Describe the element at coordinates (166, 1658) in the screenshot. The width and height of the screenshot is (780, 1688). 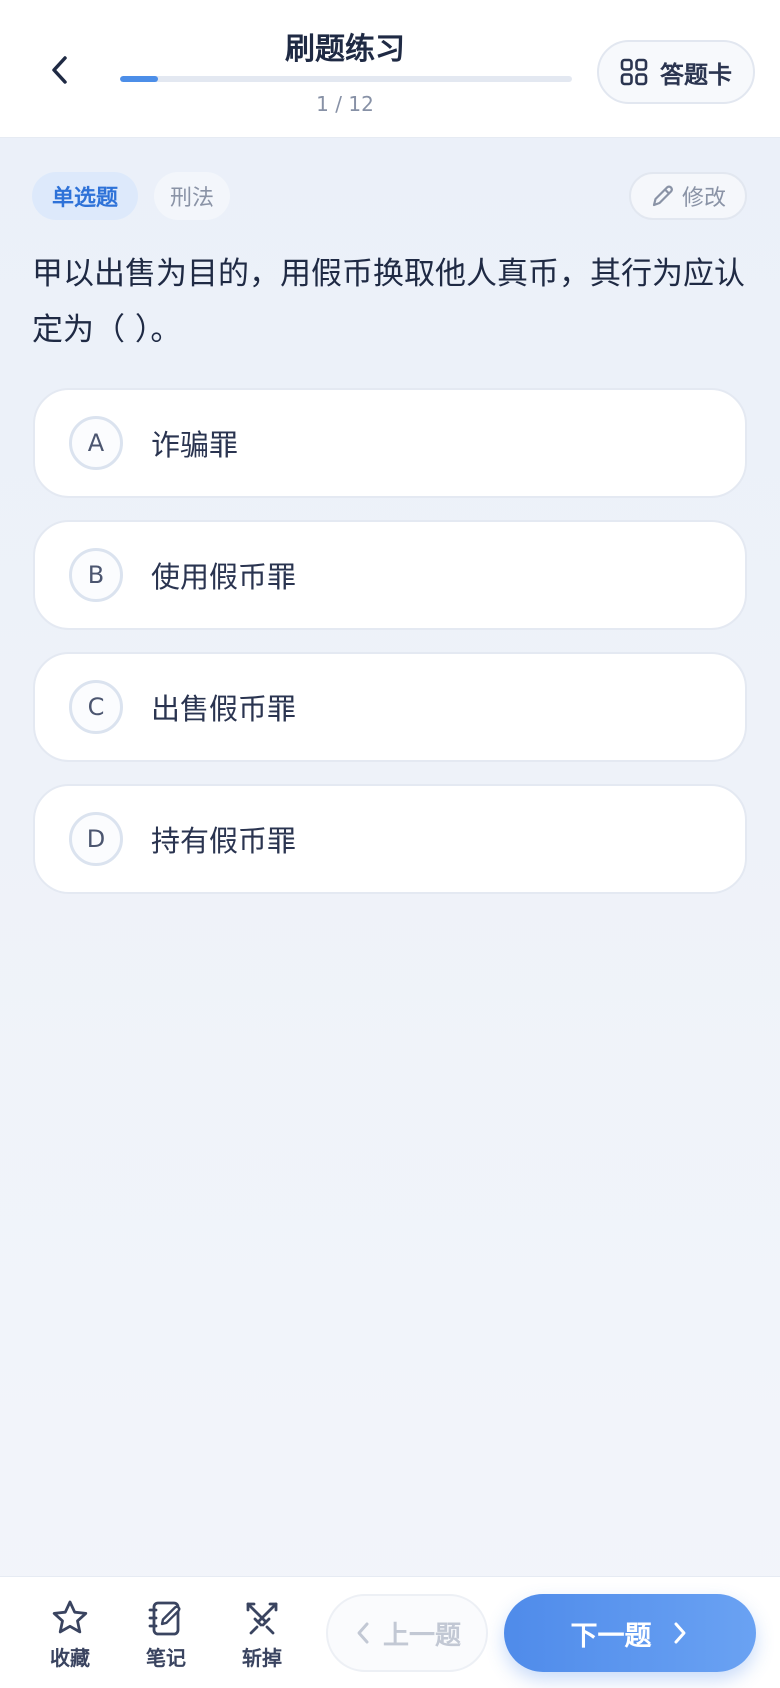
I see `notes-label: 笔记` at that location.